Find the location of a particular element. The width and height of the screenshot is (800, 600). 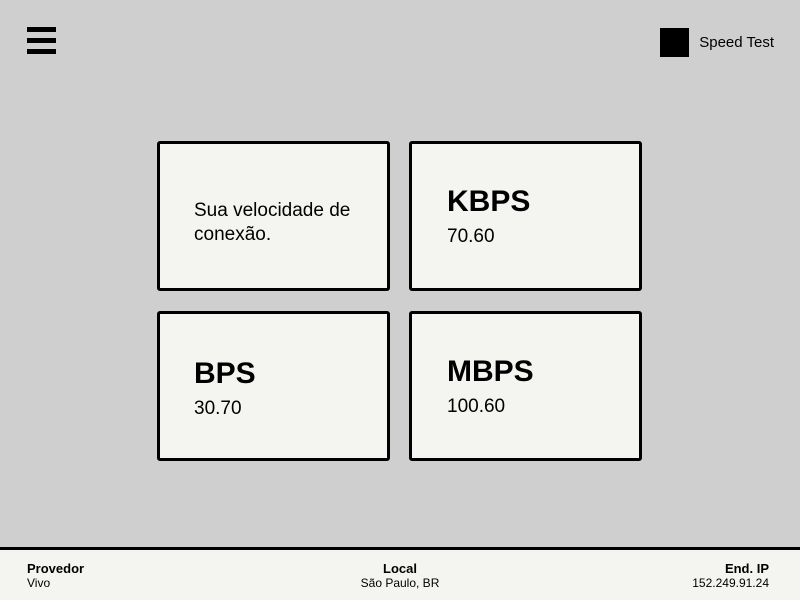

intro-card: Sua velocidade de conexão. is located at coordinates (273, 216).